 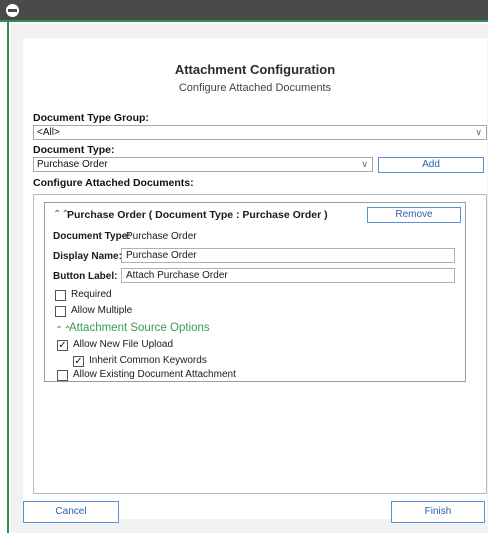 What do you see at coordinates (60, 311) in the screenshot?
I see `allow-multiple-checkbox` at bounding box center [60, 311].